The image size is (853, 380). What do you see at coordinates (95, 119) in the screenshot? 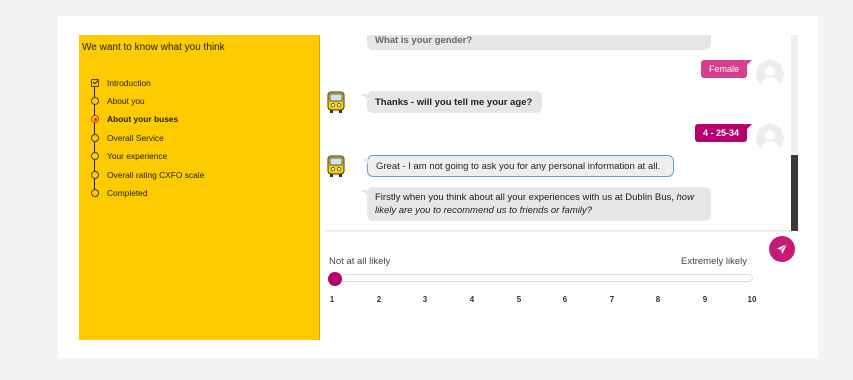
I see `current-step-icon` at bounding box center [95, 119].